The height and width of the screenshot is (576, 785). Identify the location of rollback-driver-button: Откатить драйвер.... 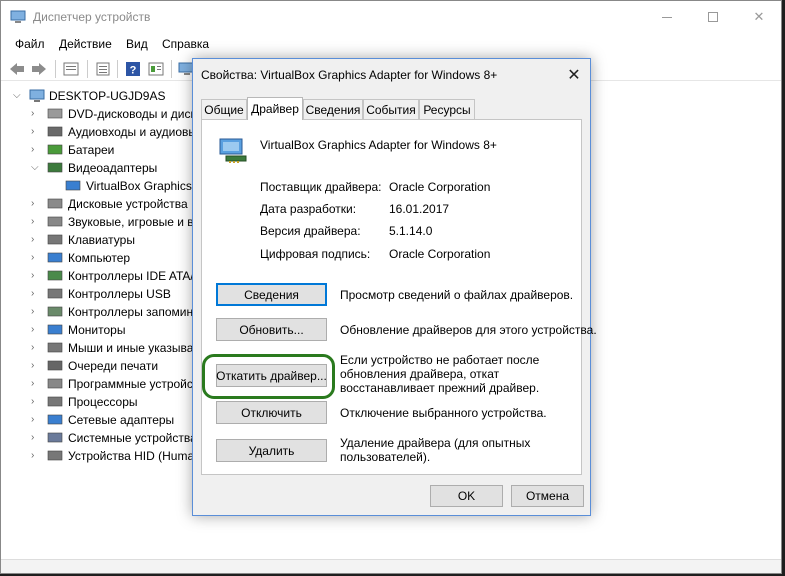
(271, 375).